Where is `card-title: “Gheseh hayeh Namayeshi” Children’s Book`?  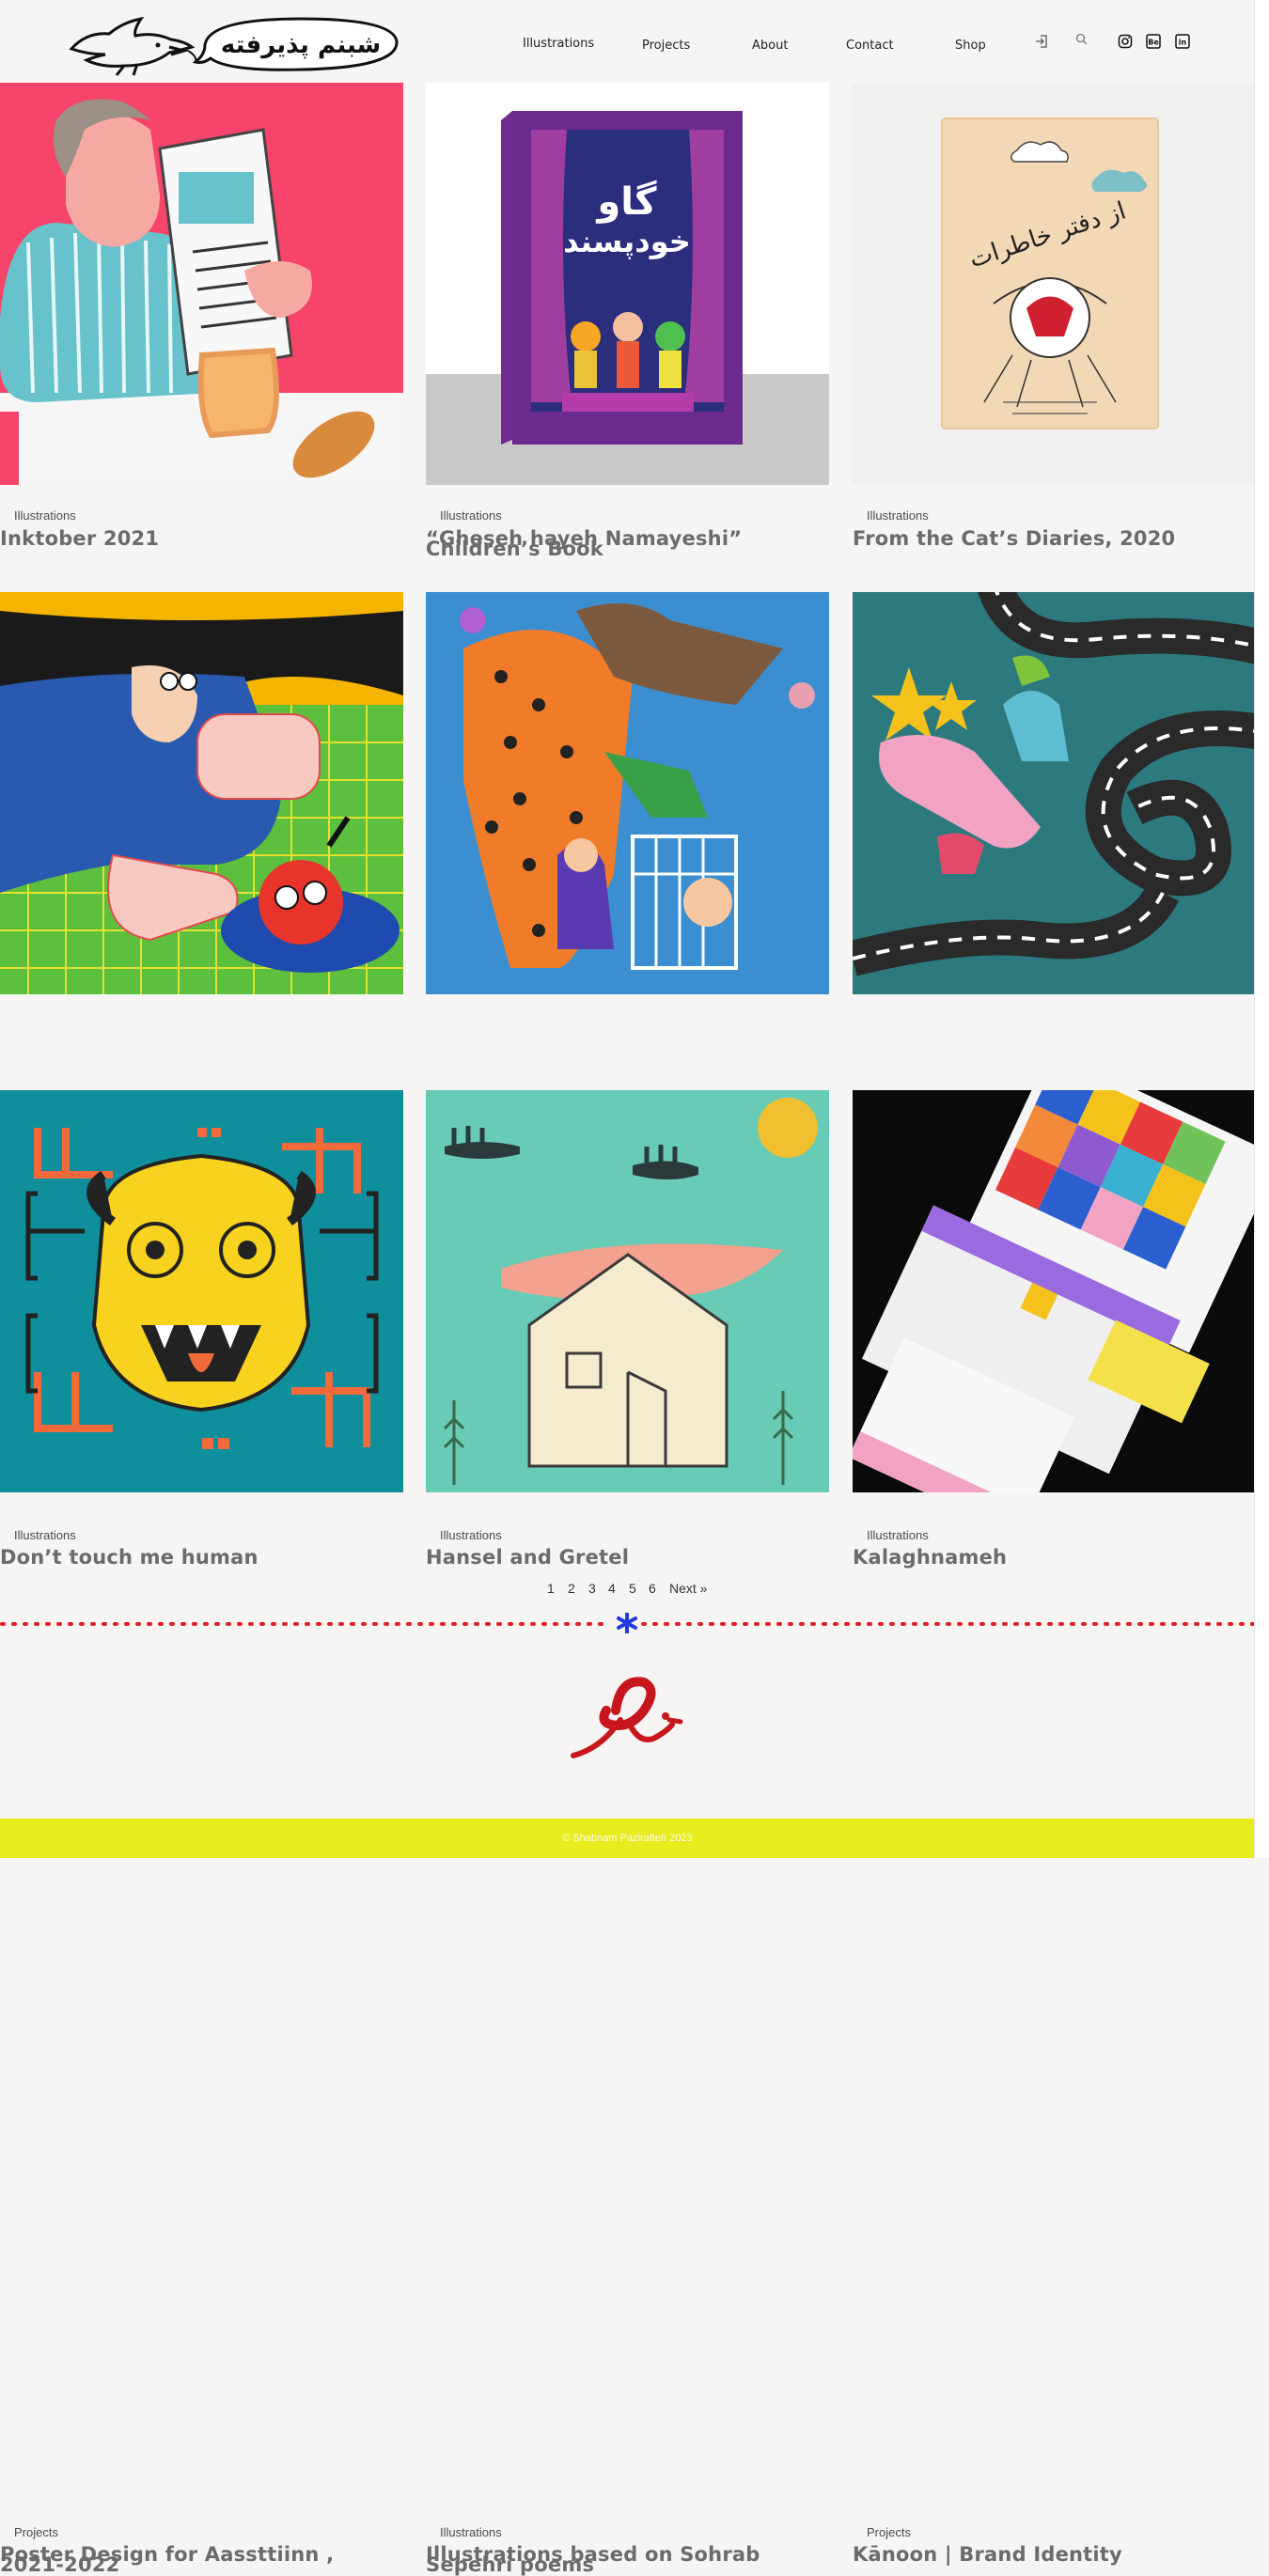 card-title: “Gheseh hayeh Namayeshi” Children’s Book is located at coordinates (627, 544).